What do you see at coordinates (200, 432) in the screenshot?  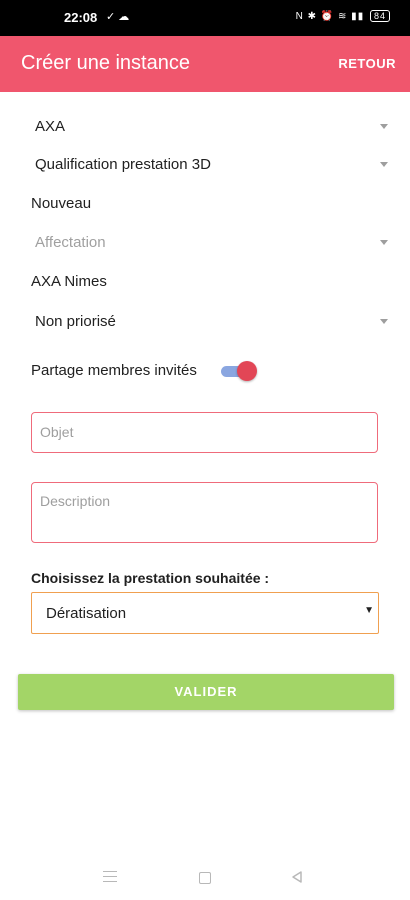 I see `object-input` at bounding box center [200, 432].